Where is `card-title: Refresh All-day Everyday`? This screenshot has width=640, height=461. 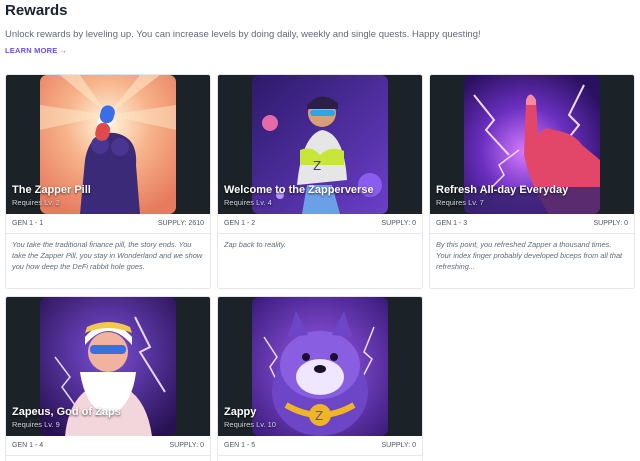
card-title: Refresh All-day Everyday is located at coordinates (502, 190).